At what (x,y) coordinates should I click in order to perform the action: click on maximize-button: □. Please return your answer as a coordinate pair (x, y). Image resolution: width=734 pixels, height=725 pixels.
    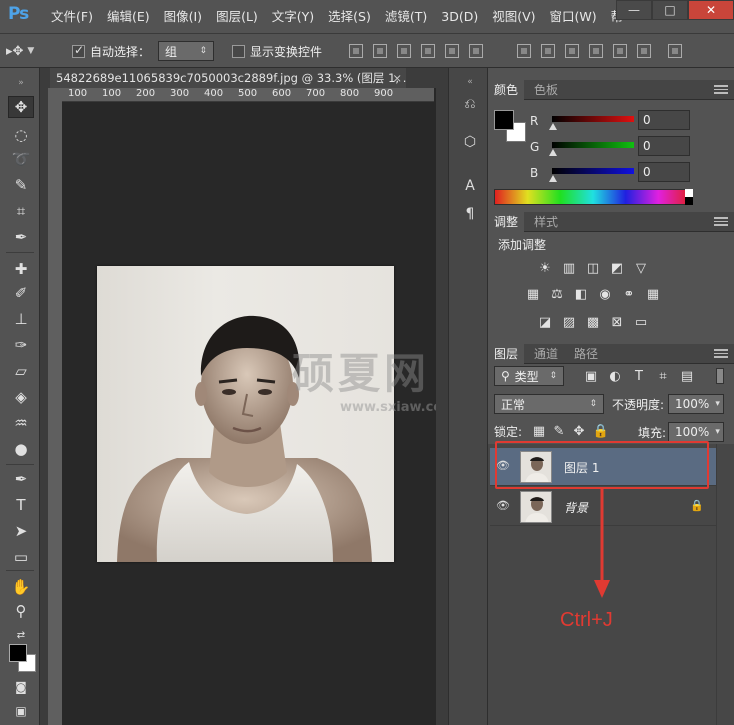
    Looking at the image, I should click on (670, 10).